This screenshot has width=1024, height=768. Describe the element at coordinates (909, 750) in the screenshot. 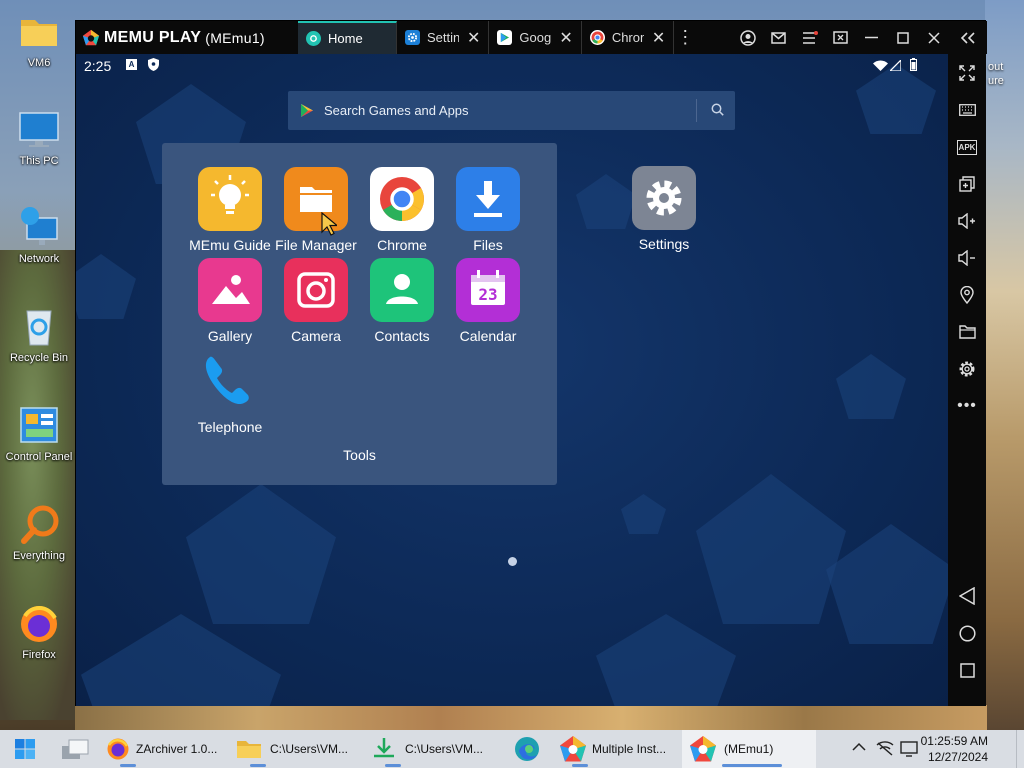

I see `display-tray-icon` at that location.